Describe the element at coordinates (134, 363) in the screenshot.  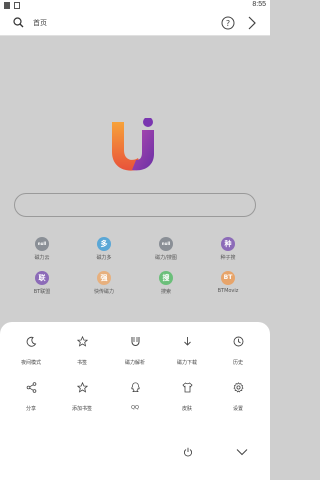
I see `menu-item-label: 磁力解析` at that location.